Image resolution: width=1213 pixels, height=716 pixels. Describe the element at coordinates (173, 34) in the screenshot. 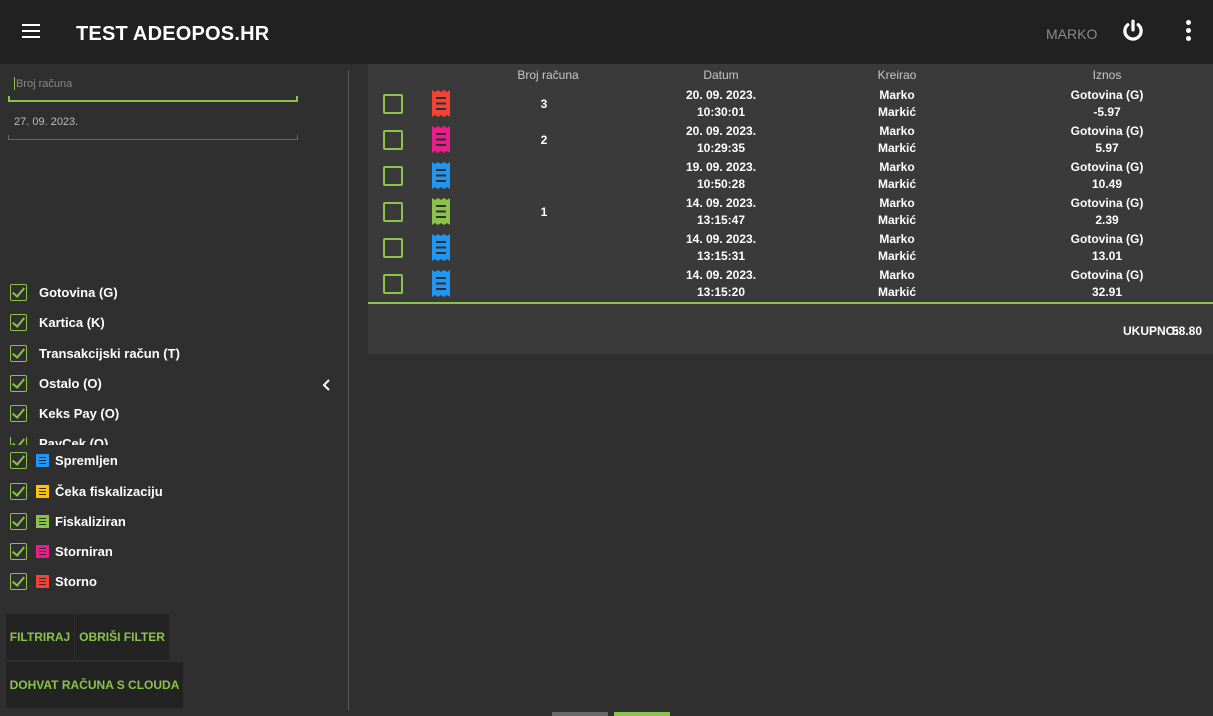

I see `app-title: TEST ADEOPOS.HR` at that location.